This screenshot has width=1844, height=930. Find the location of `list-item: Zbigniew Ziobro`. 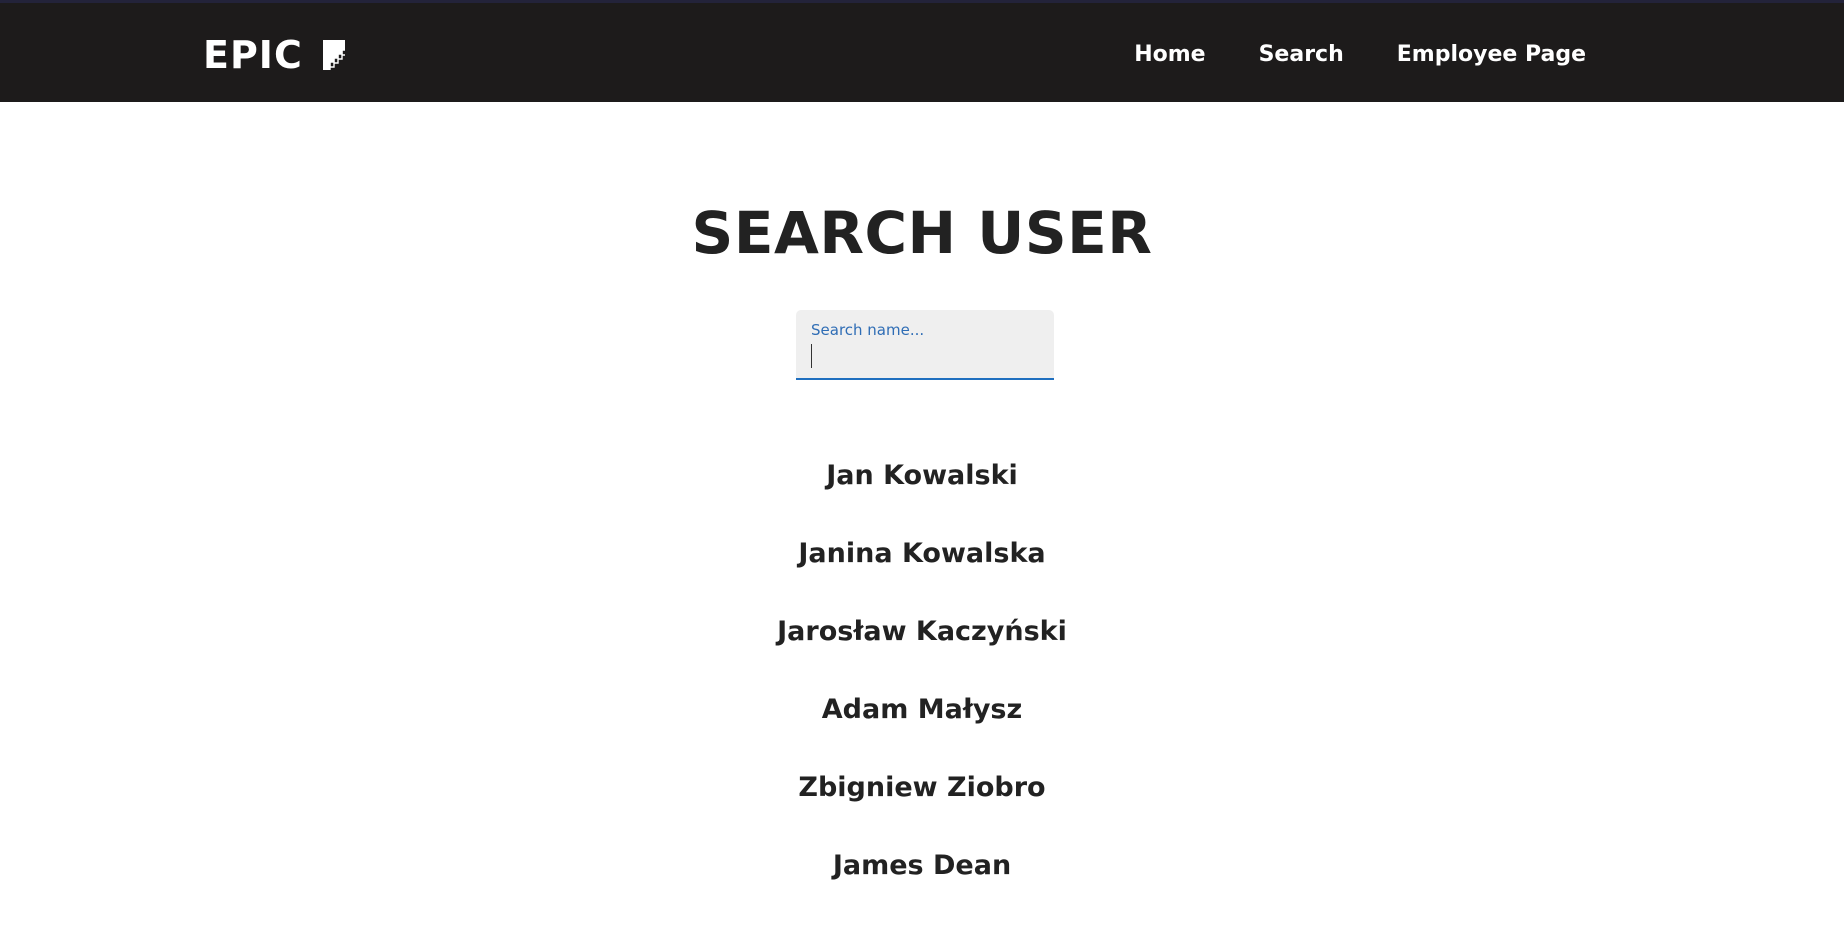

list-item: Zbigniew Ziobro is located at coordinates (922, 799).